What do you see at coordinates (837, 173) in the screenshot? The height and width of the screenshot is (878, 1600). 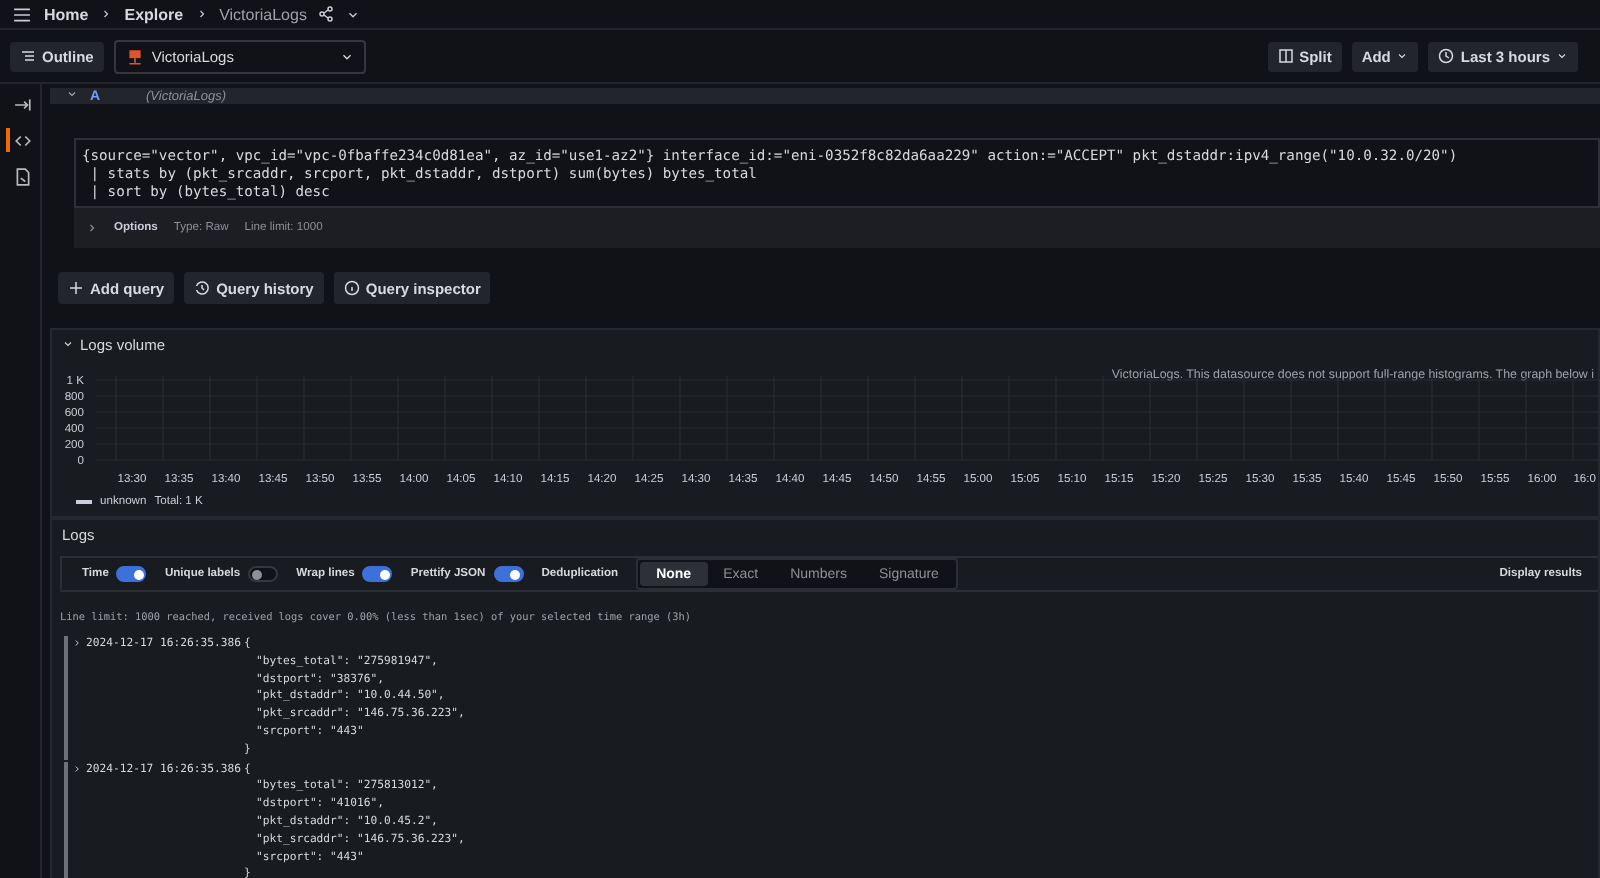 I see `query-editor` at bounding box center [837, 173].